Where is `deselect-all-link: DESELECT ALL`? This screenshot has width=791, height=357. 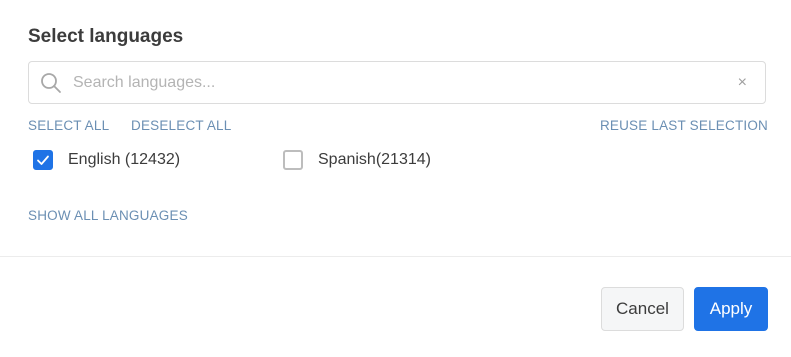
deselect-all-link: DESELECT ALL is located at coordinates (181, 125).